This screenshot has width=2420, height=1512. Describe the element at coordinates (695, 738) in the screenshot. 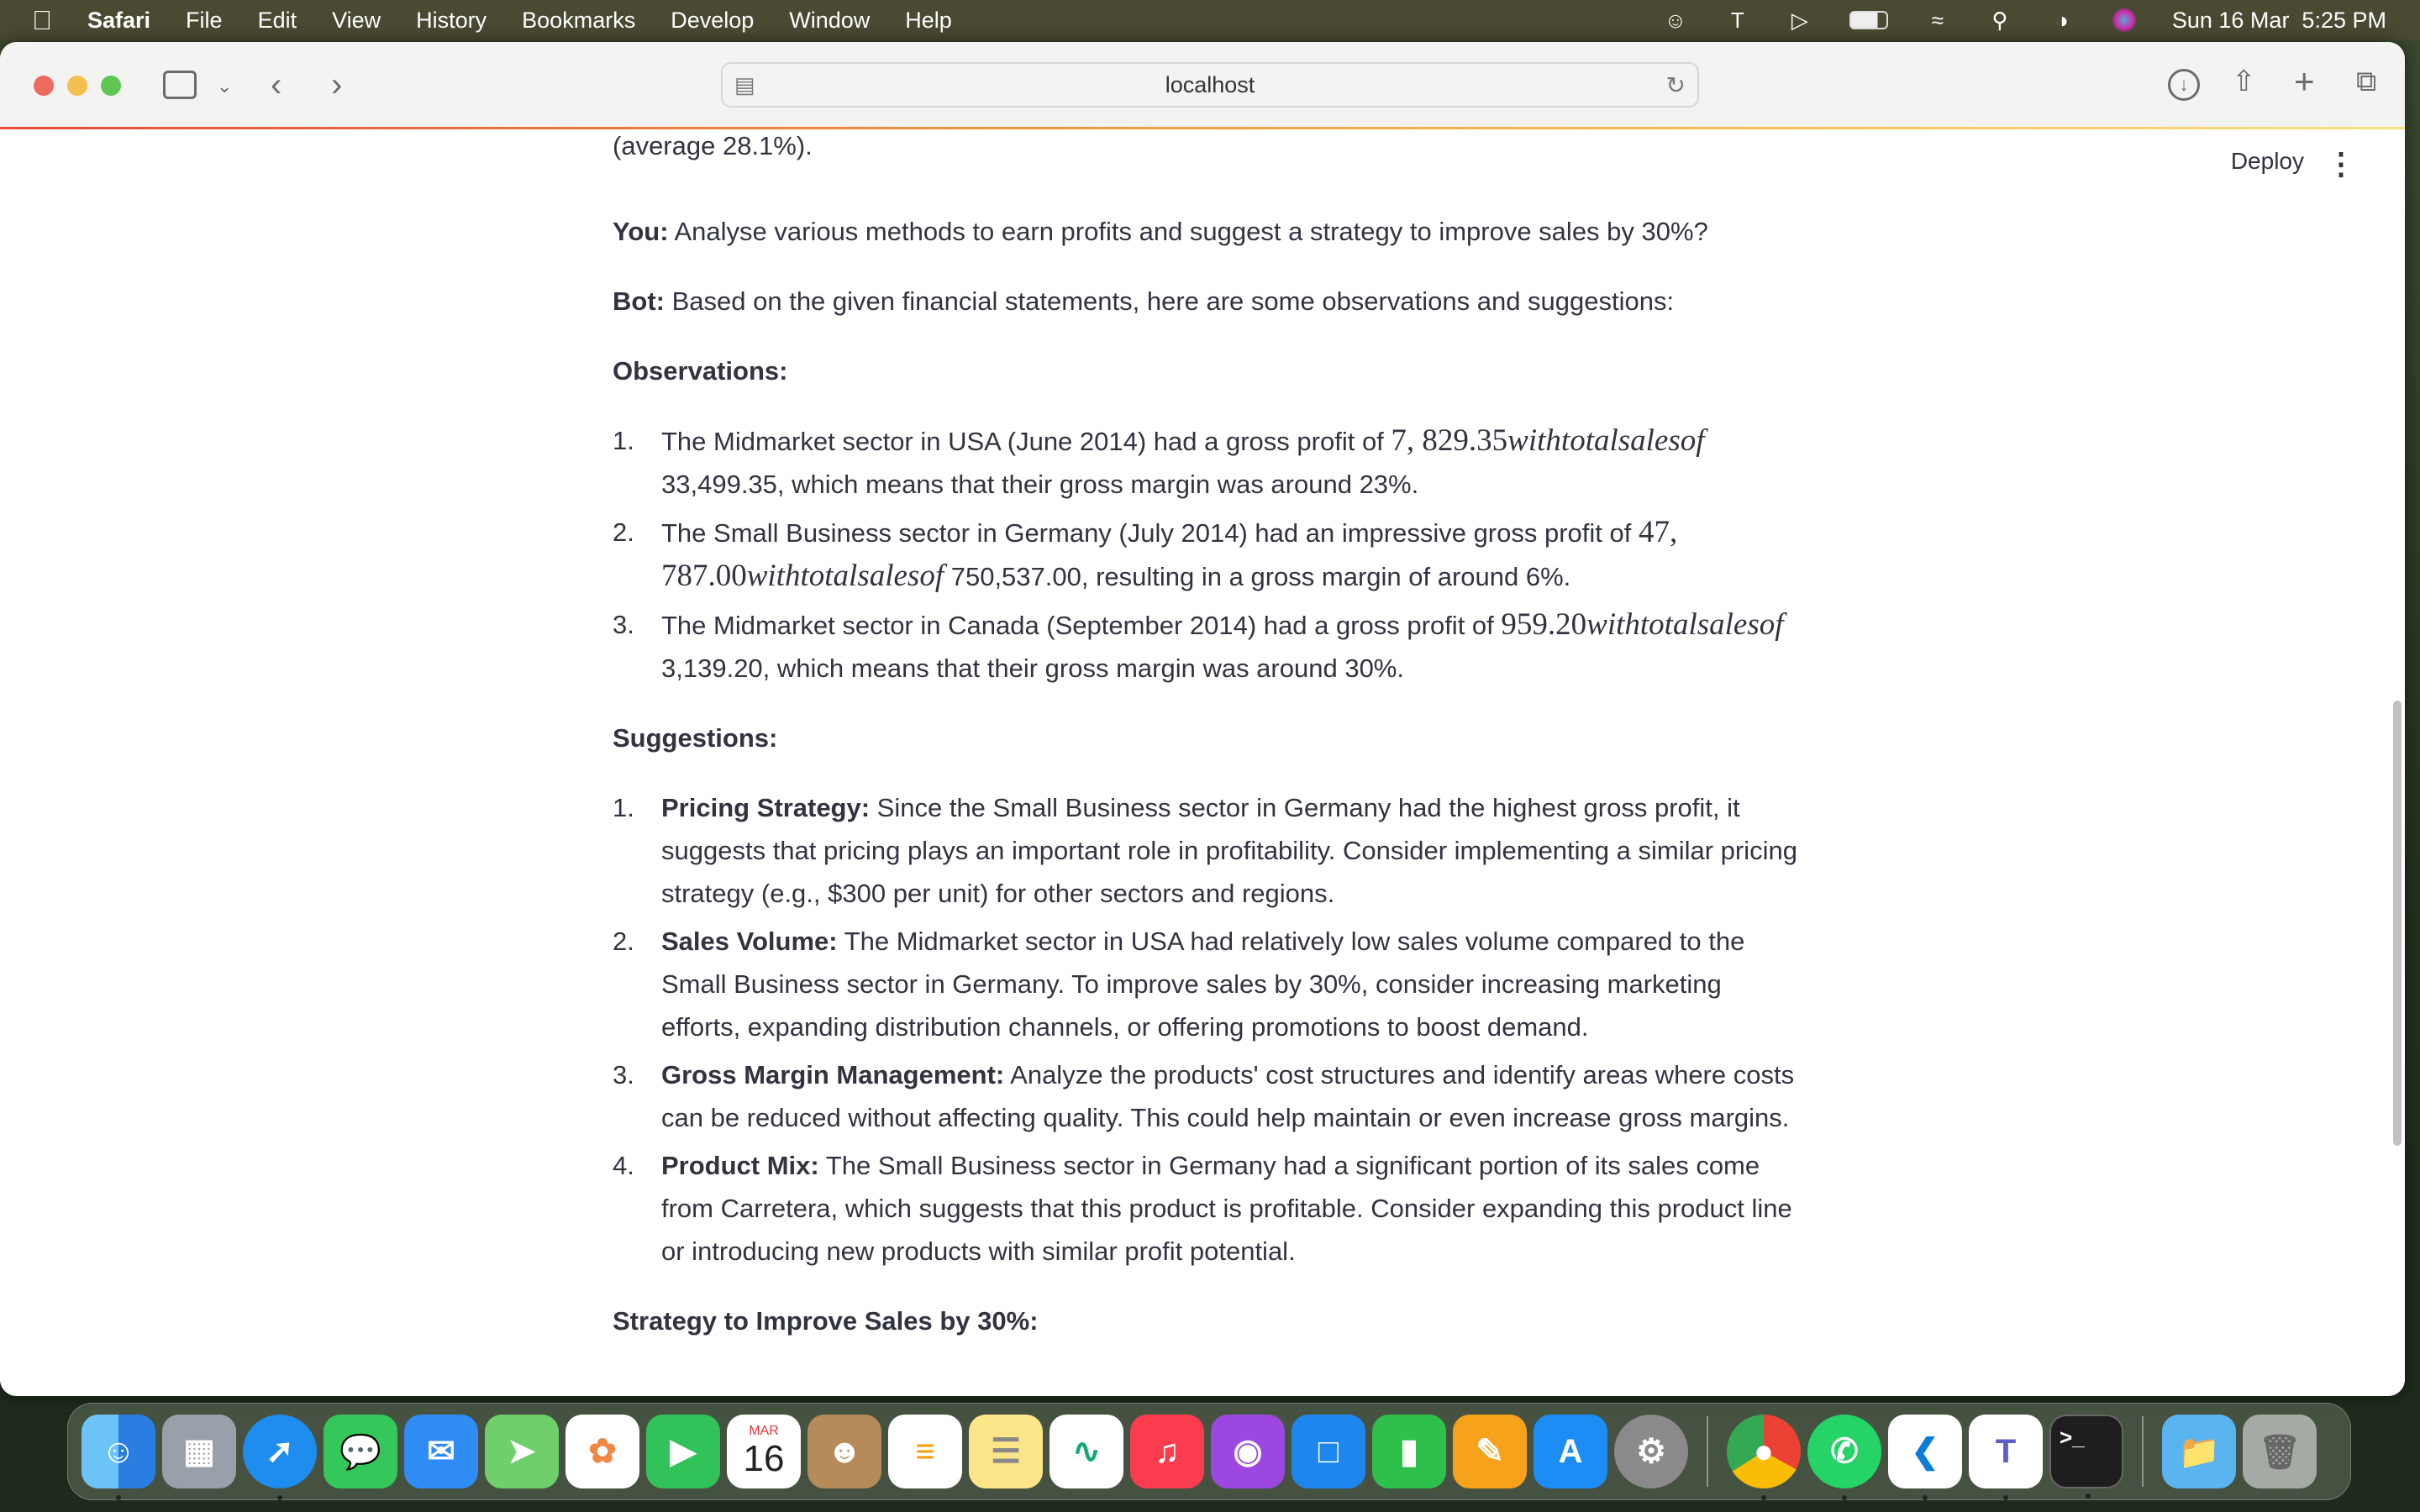

I see `suggestions-heading: Suggestions:` at that location.